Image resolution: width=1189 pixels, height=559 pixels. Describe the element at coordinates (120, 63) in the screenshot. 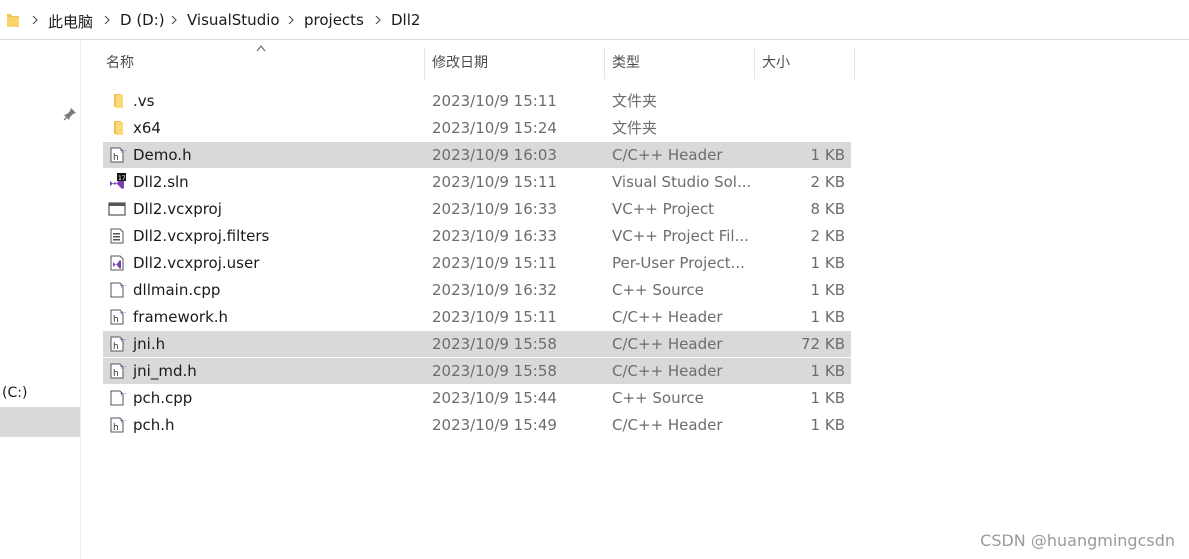

I see `column-header-name: 名称` at that location.